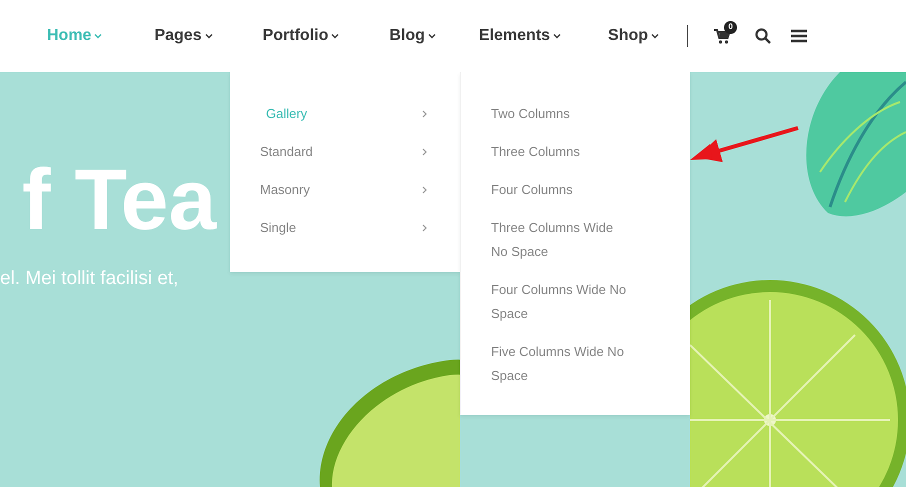 Image resolution: width=906 pixels, height=487 pixels. I want to click on hero-title: f Tea, so click(118, 197).